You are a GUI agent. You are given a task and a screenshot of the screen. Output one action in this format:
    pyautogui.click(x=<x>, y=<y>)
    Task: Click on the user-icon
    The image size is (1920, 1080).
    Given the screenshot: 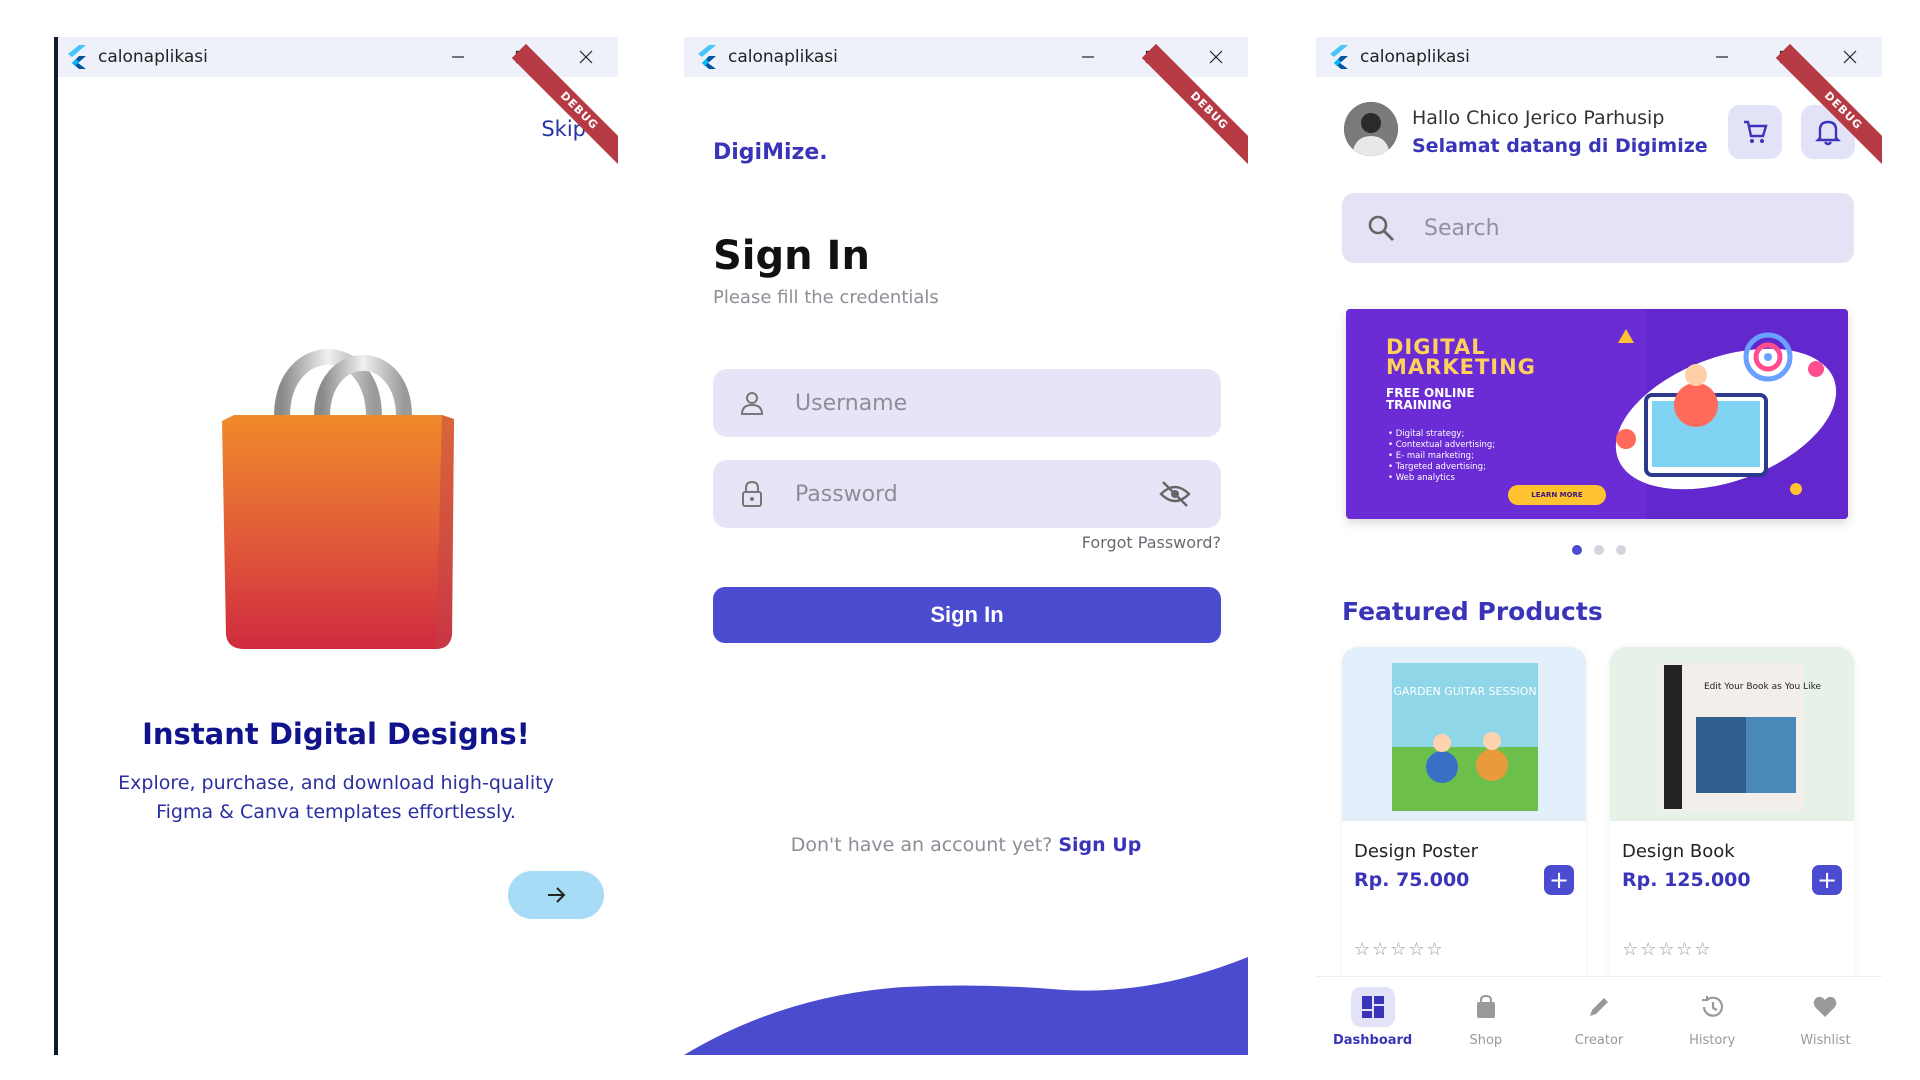 What is the action you would take?
    pyautogui.click(x=752, y=403)
    